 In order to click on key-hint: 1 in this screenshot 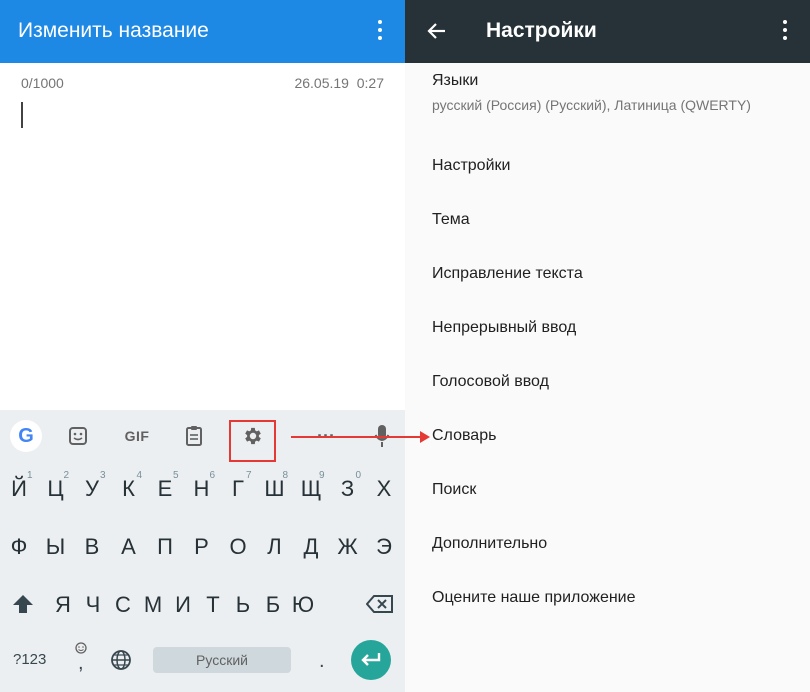, I will do `click(30, 475)`.